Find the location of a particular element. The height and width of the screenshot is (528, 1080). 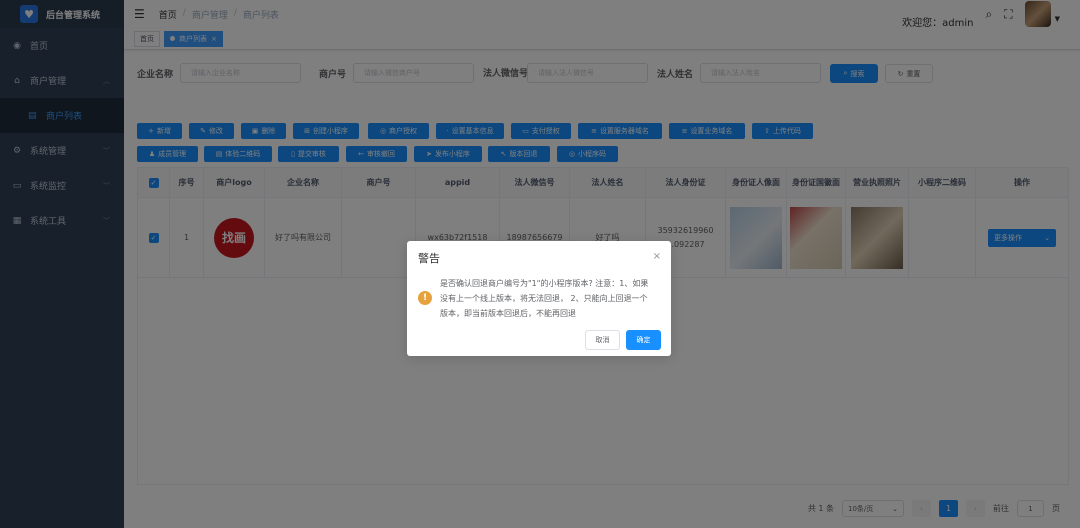

dialog-title: 警告 is located at coordinates (429, 258).